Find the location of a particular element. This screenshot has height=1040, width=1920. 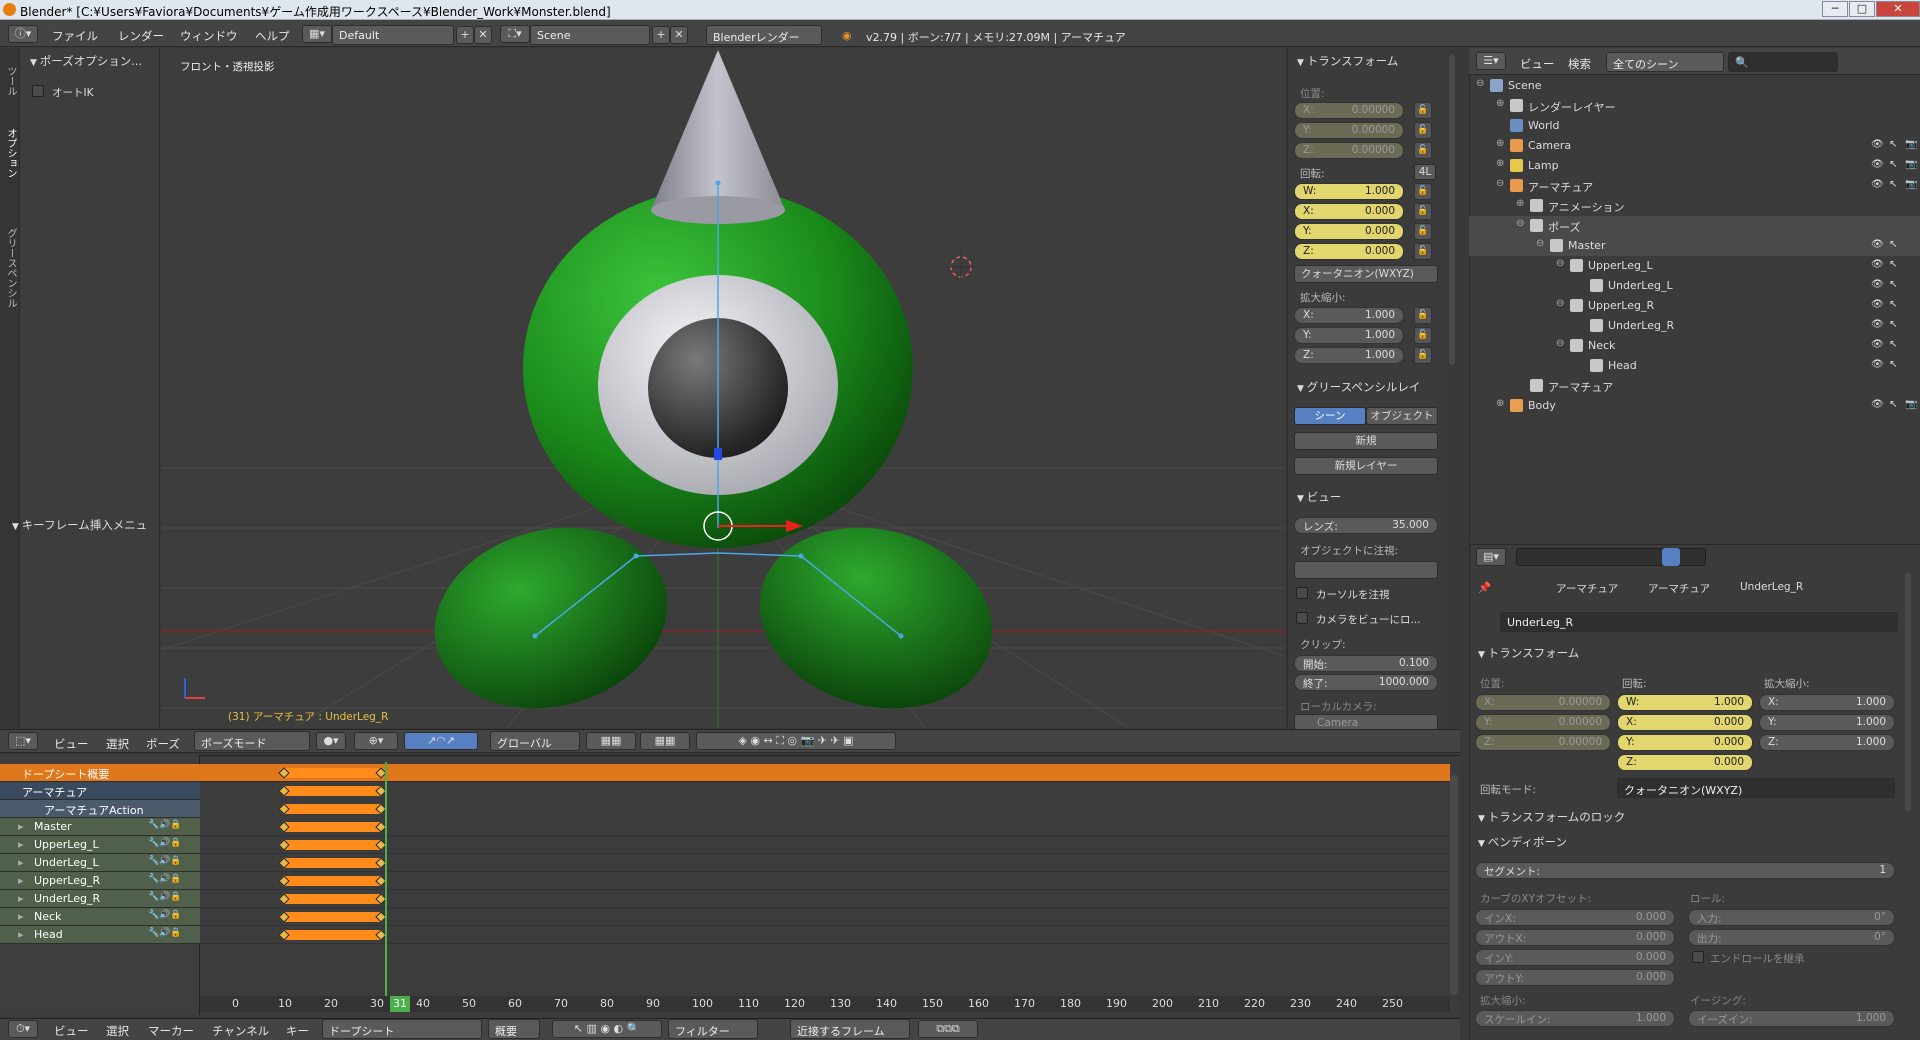

ds-menu-key: キー is located at coordinates (297, 1031).